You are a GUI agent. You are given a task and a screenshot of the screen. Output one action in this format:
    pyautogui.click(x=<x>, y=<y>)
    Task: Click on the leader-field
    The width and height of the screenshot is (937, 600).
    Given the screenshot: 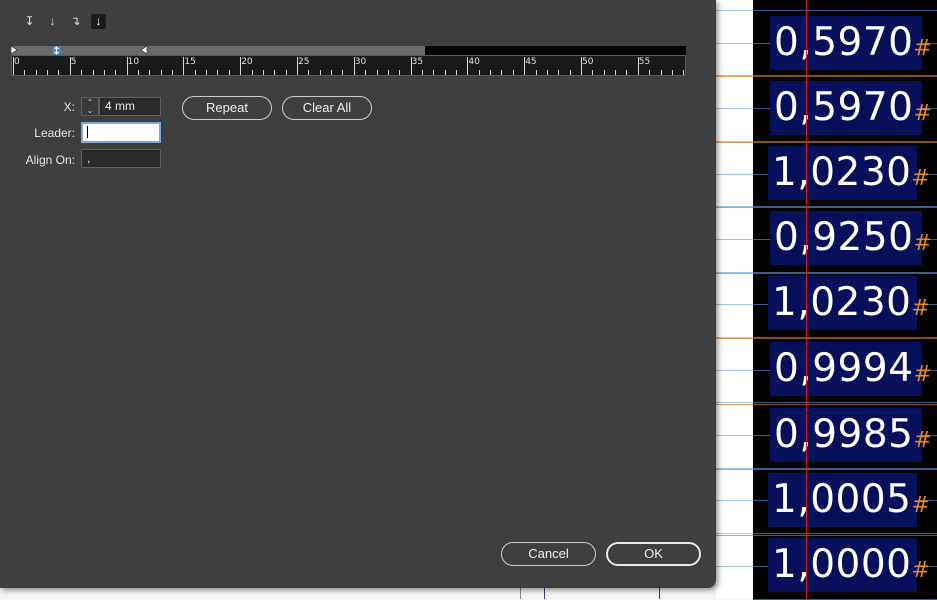 What is the action you would take?
    pyautogui.click(x=121, y=132)
    